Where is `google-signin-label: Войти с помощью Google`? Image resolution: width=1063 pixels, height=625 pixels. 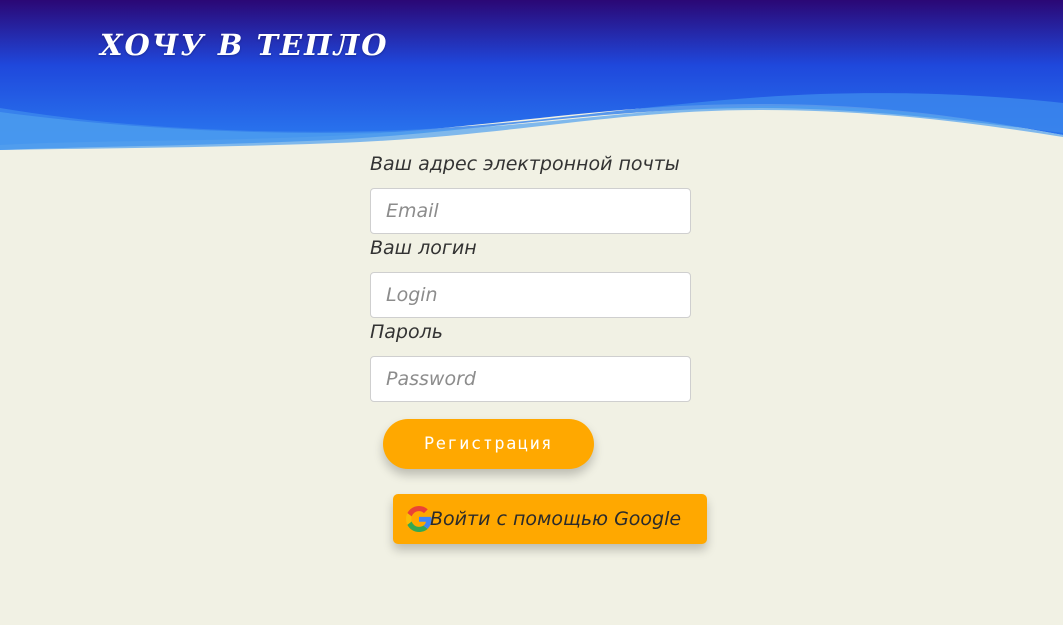
google-signin-label: Войти с помощью Google is located at coordinates (556, 519).